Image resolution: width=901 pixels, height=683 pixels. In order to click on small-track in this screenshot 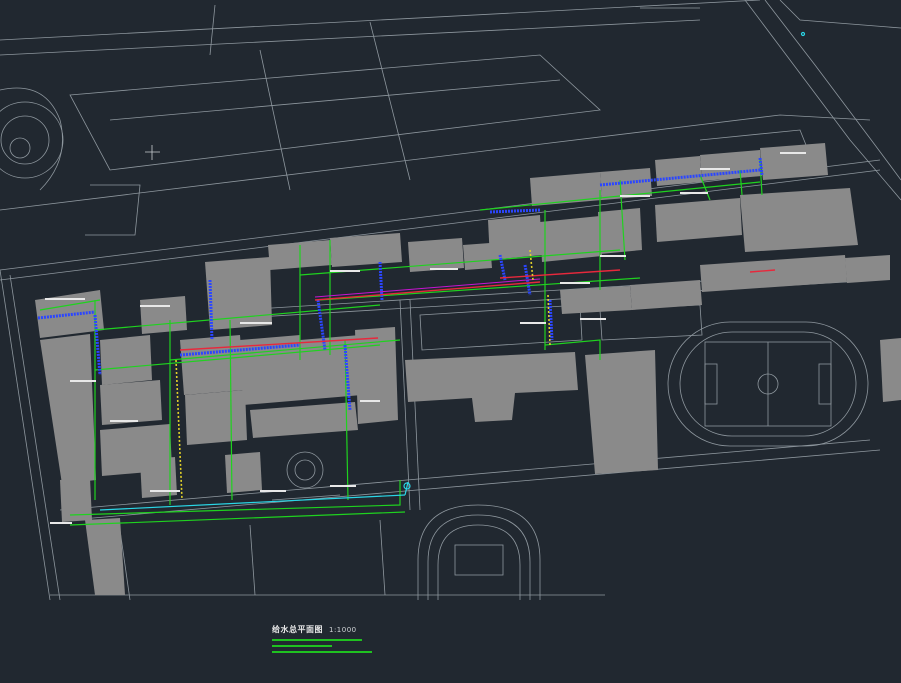, I will do `click(479, 552)`.